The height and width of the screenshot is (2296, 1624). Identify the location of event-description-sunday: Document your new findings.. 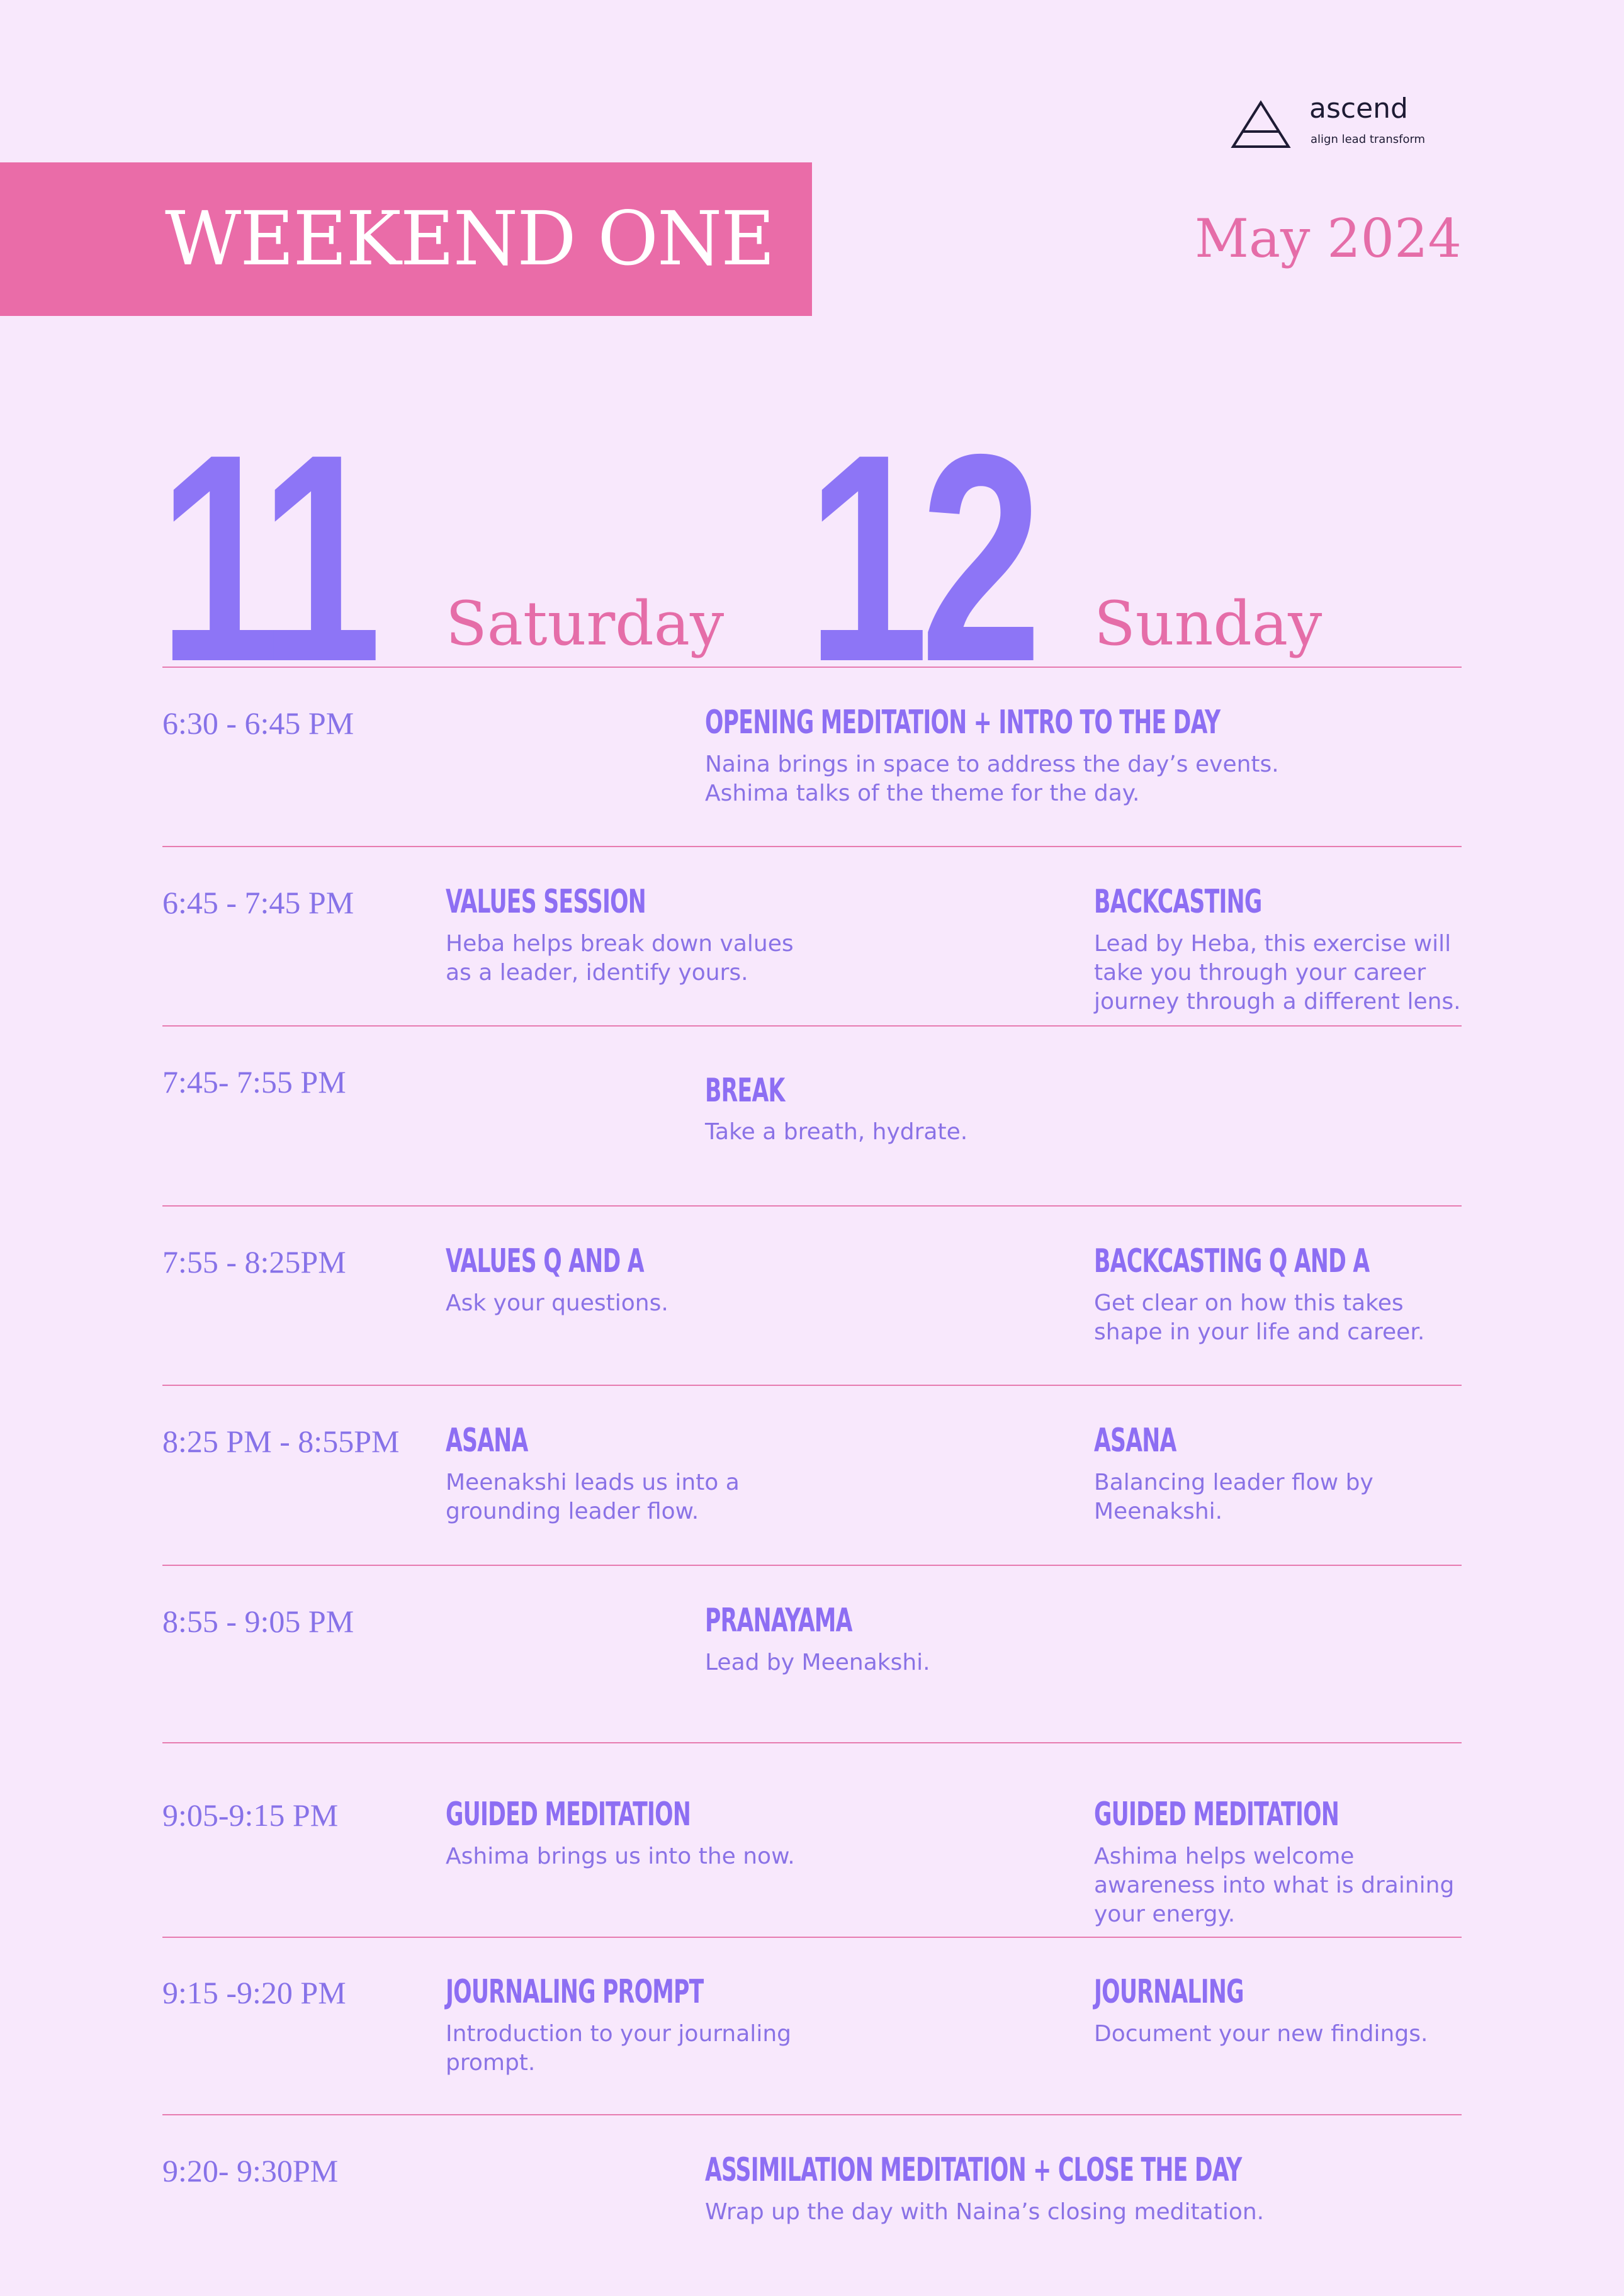
(1261, 2034).